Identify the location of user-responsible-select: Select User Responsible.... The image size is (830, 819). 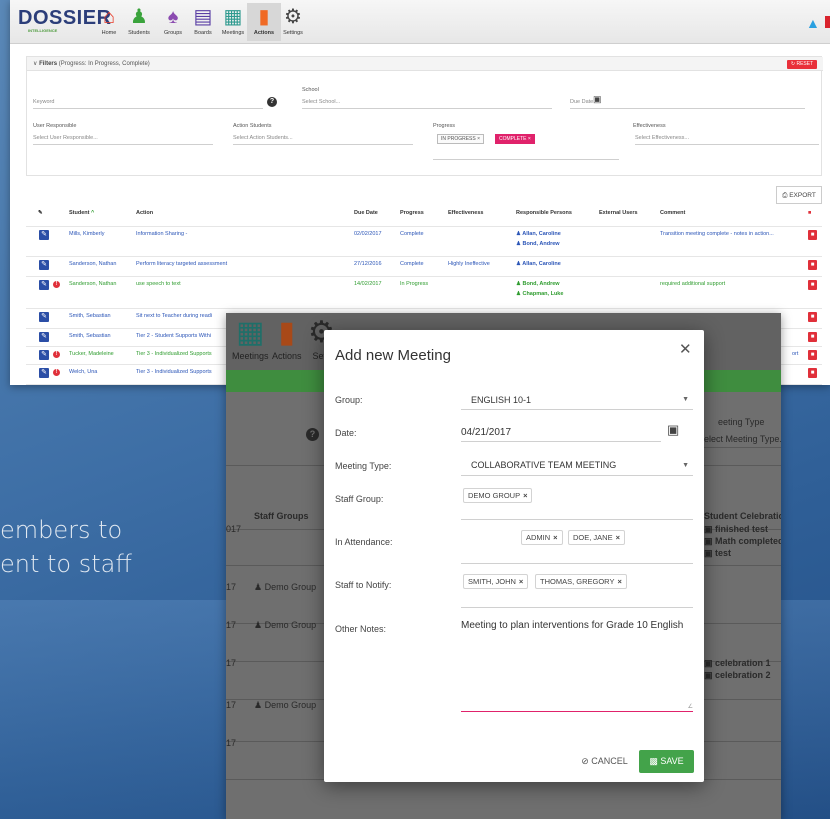
(123, 139).